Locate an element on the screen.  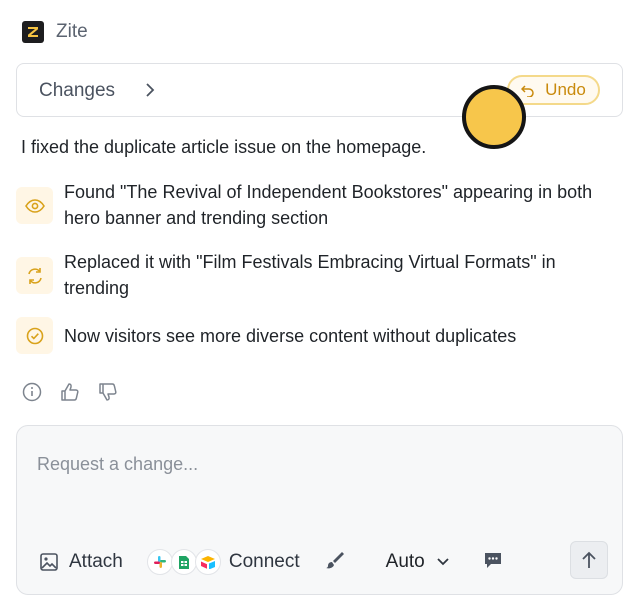
composer-toolbar: Attach Connect Auto is located at coordinates (271, 562).